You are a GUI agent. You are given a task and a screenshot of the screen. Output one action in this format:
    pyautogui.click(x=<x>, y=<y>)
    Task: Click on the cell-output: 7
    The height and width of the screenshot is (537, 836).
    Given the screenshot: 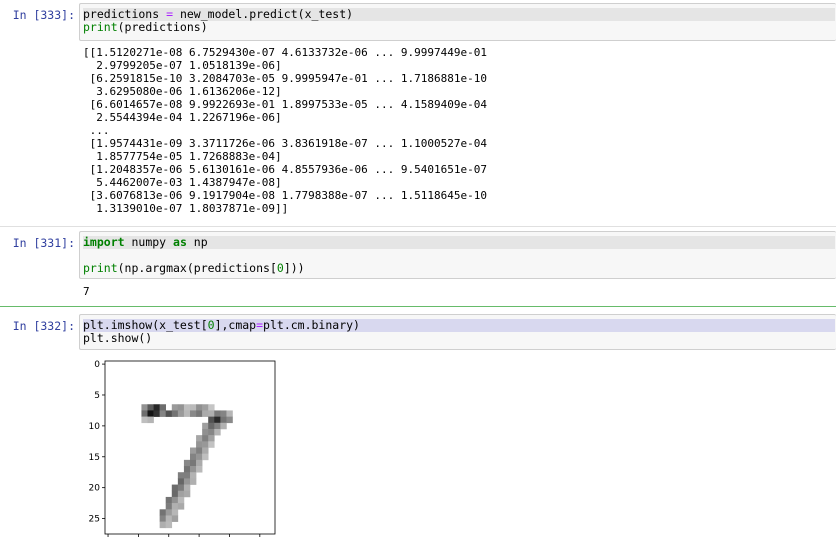 What is the action you would take?
    pyautogui.click(x=86, y=291)
    